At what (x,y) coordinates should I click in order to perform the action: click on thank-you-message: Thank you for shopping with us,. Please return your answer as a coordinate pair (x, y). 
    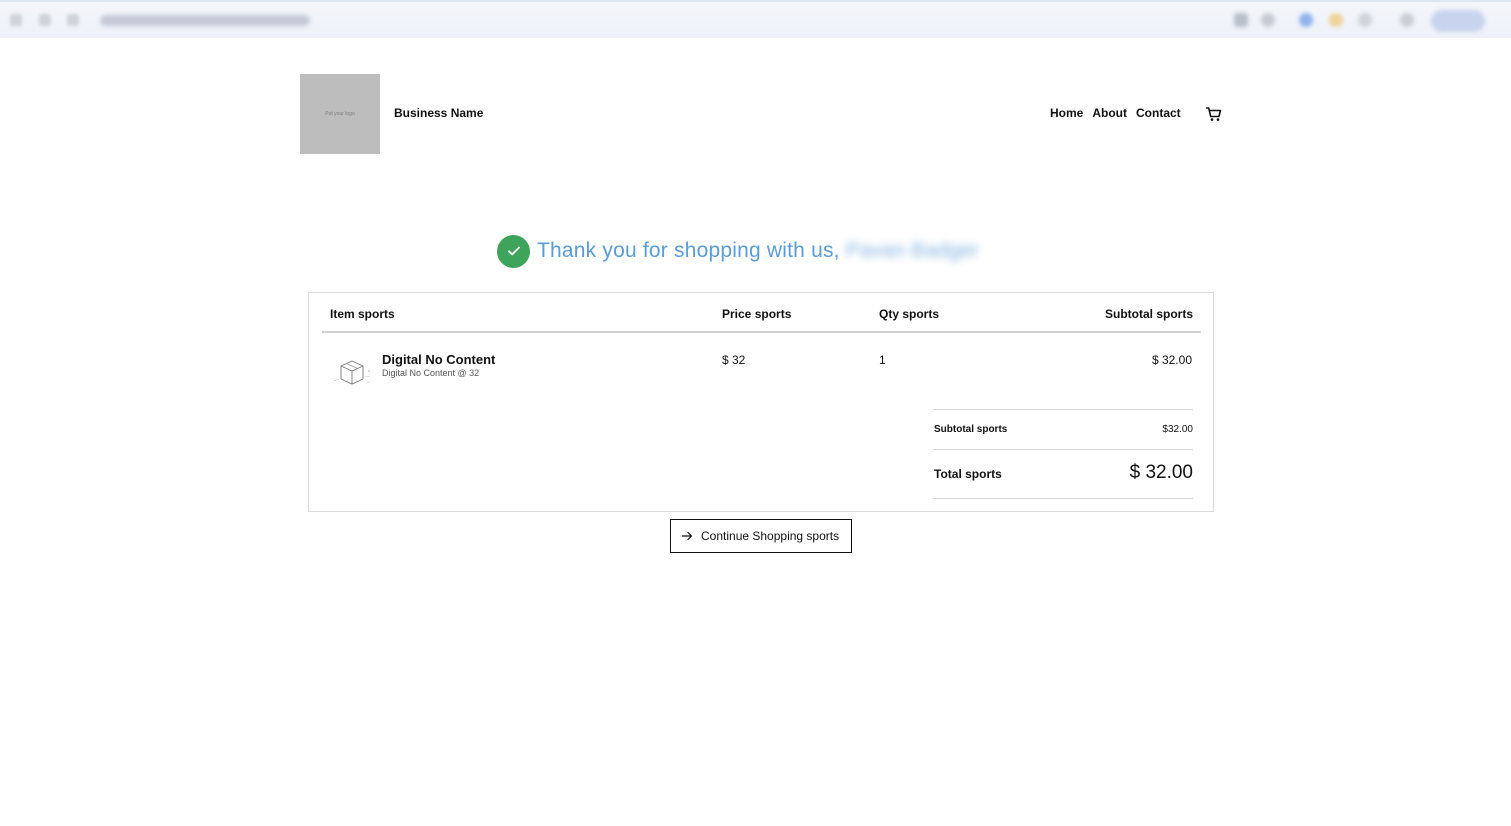
    Looking at the image, I should click on (688, 250).